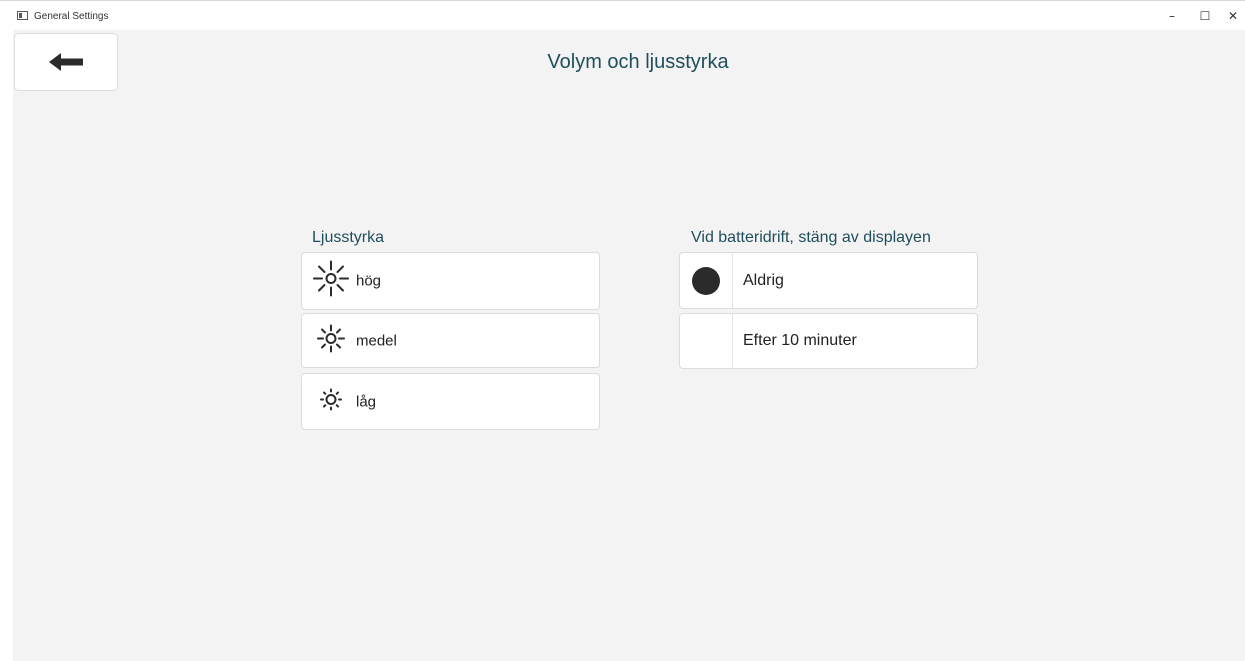  Describe the element at coordinates (376, 340) in the screenshot. I see `brightness-option-label: medel` at that location.